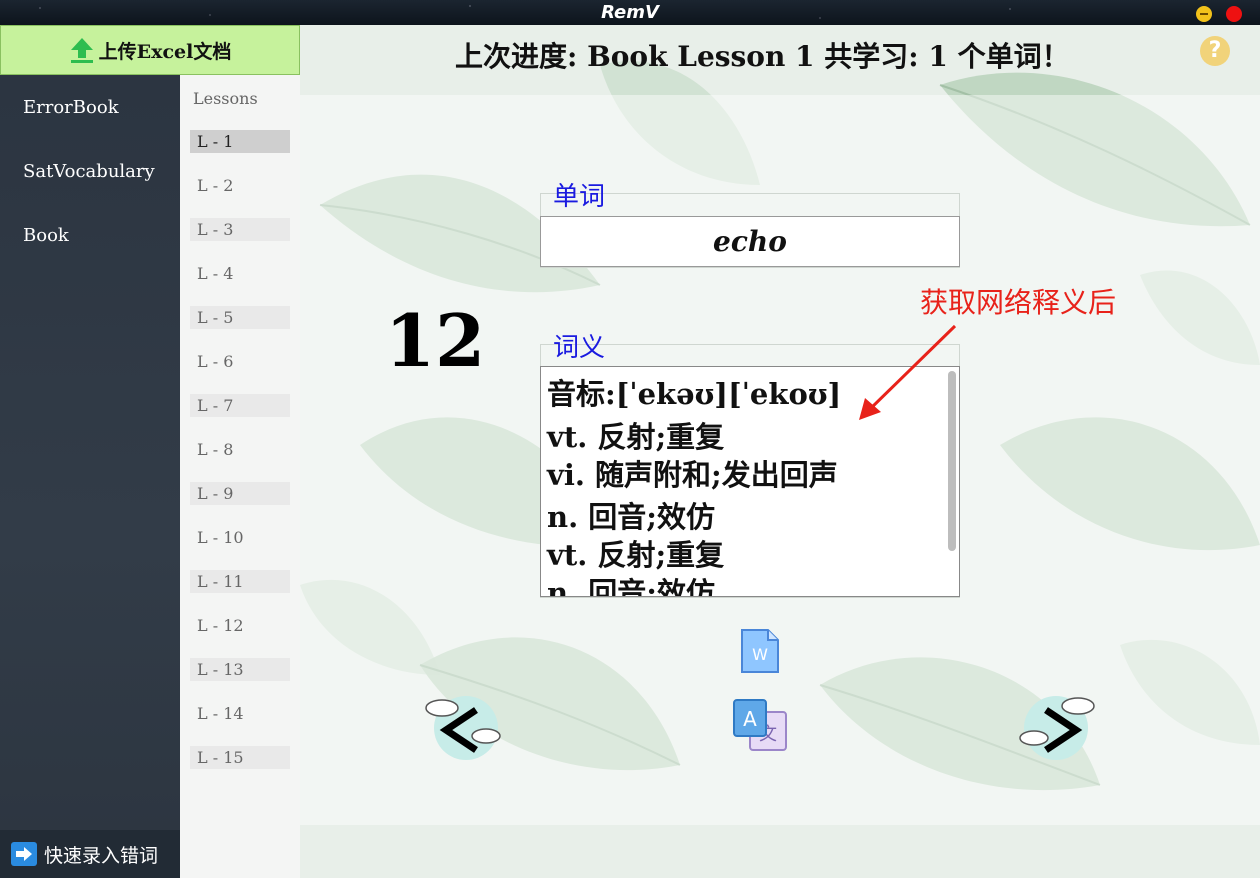  I want to click on lesson-item: L - 14, so click(240, 713).